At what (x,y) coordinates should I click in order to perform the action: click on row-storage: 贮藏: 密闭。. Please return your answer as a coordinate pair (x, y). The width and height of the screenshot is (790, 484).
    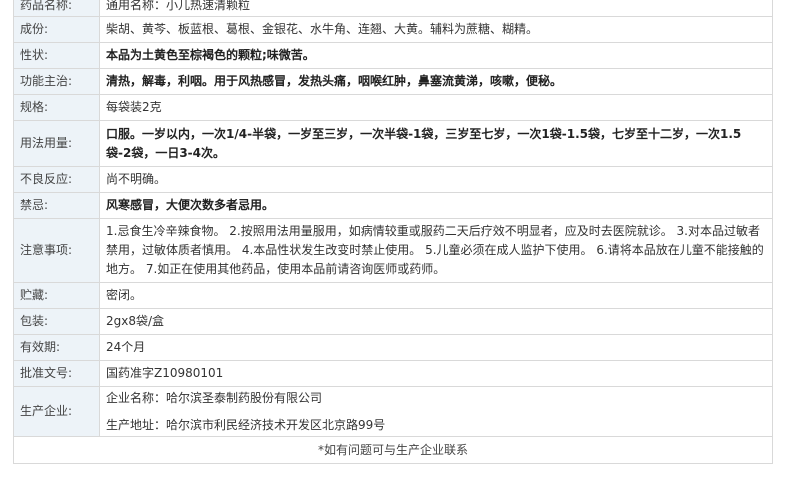
    Looking at the image, I should click on (393, 295).